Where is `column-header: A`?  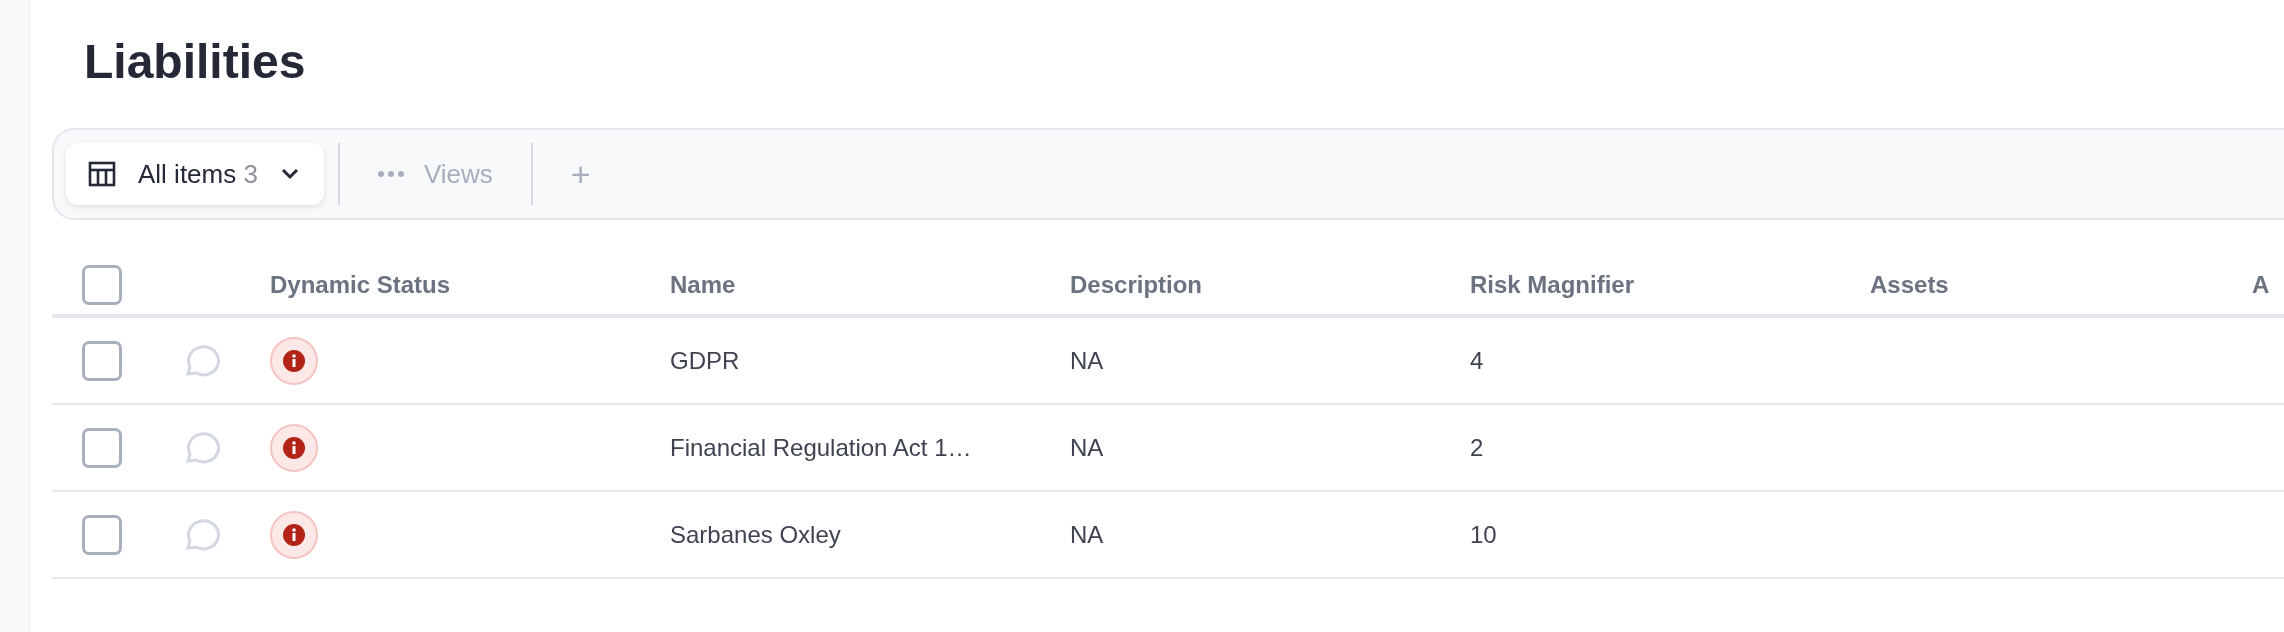 column-header: A is located at coordinates (2261, 284).